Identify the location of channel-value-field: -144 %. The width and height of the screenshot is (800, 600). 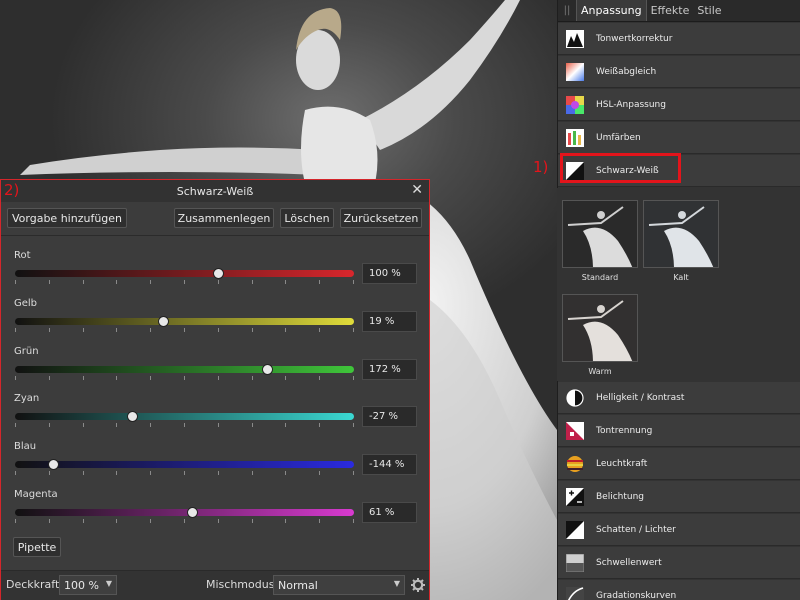
(389, 464).